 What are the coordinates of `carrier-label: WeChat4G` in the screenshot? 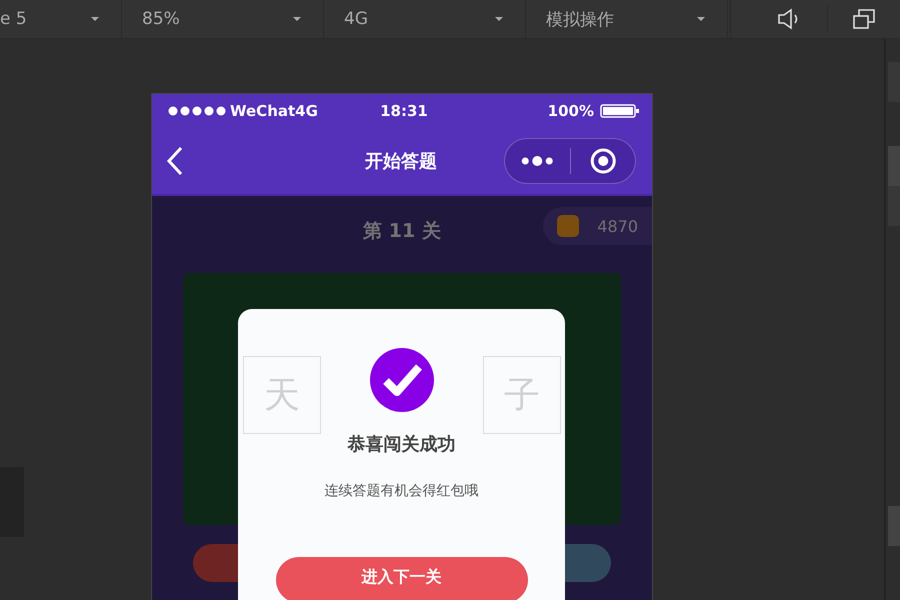 It's located at (274, 111).